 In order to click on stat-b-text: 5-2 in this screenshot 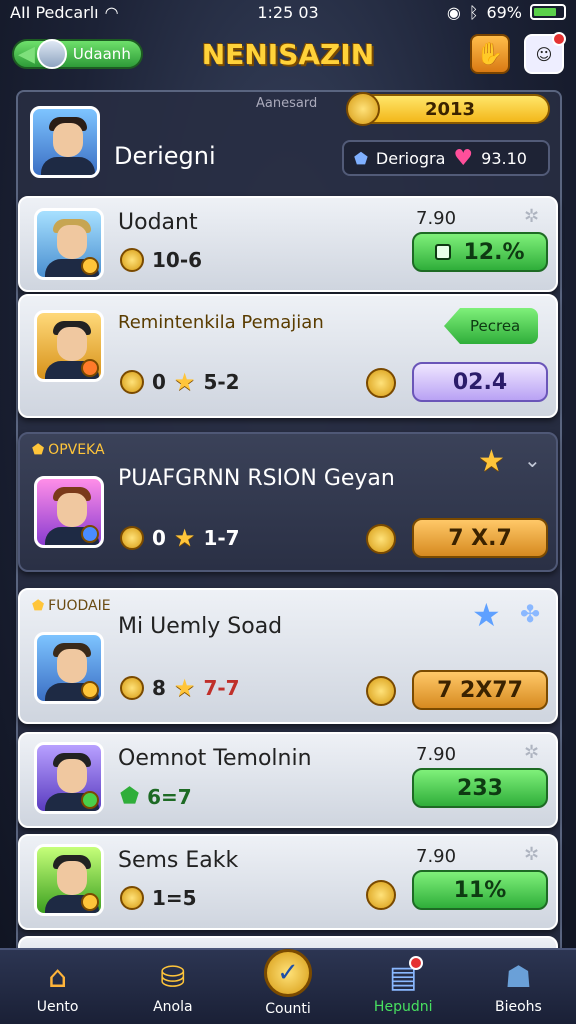, I will do `click(221, 382)`.